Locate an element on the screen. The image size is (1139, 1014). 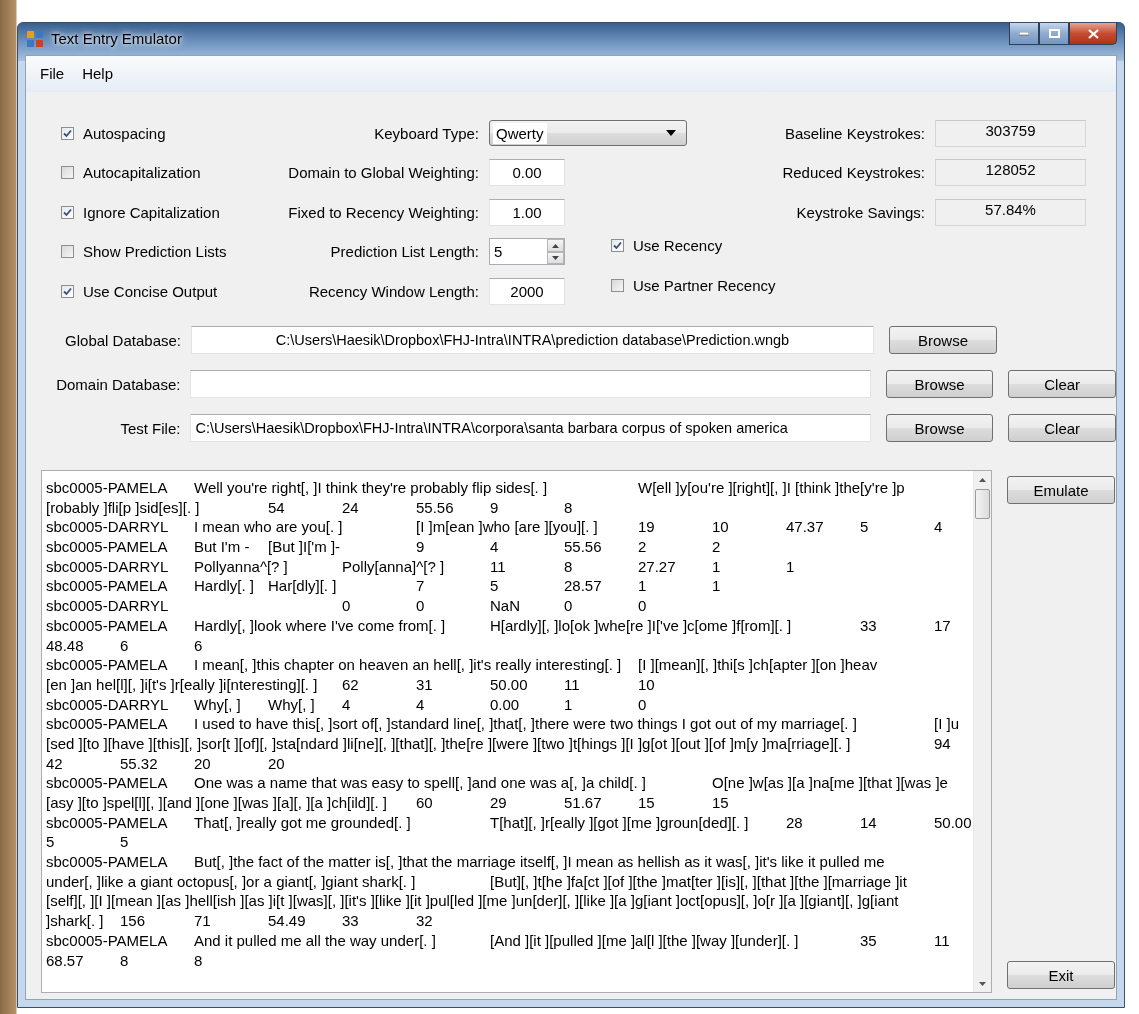
menu-item: Help is located at coordinates (98, 73).